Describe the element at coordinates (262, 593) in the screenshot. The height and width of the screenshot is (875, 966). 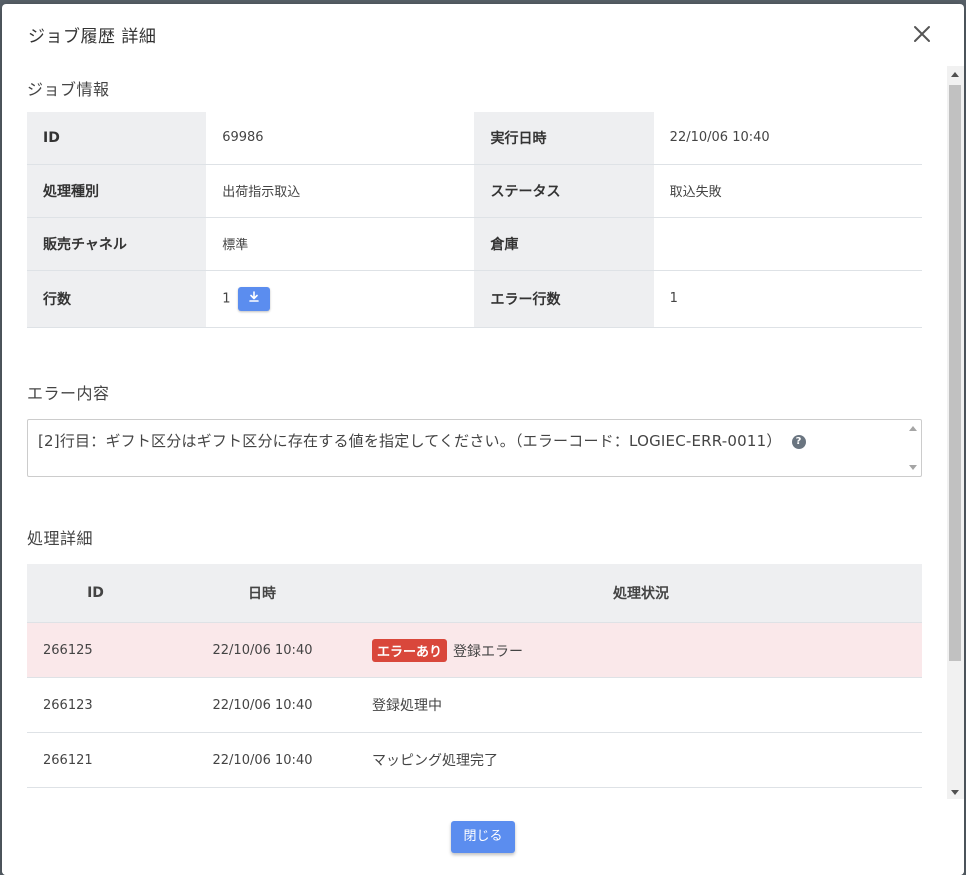
I see `column-header-datetime: 日時` at that location.